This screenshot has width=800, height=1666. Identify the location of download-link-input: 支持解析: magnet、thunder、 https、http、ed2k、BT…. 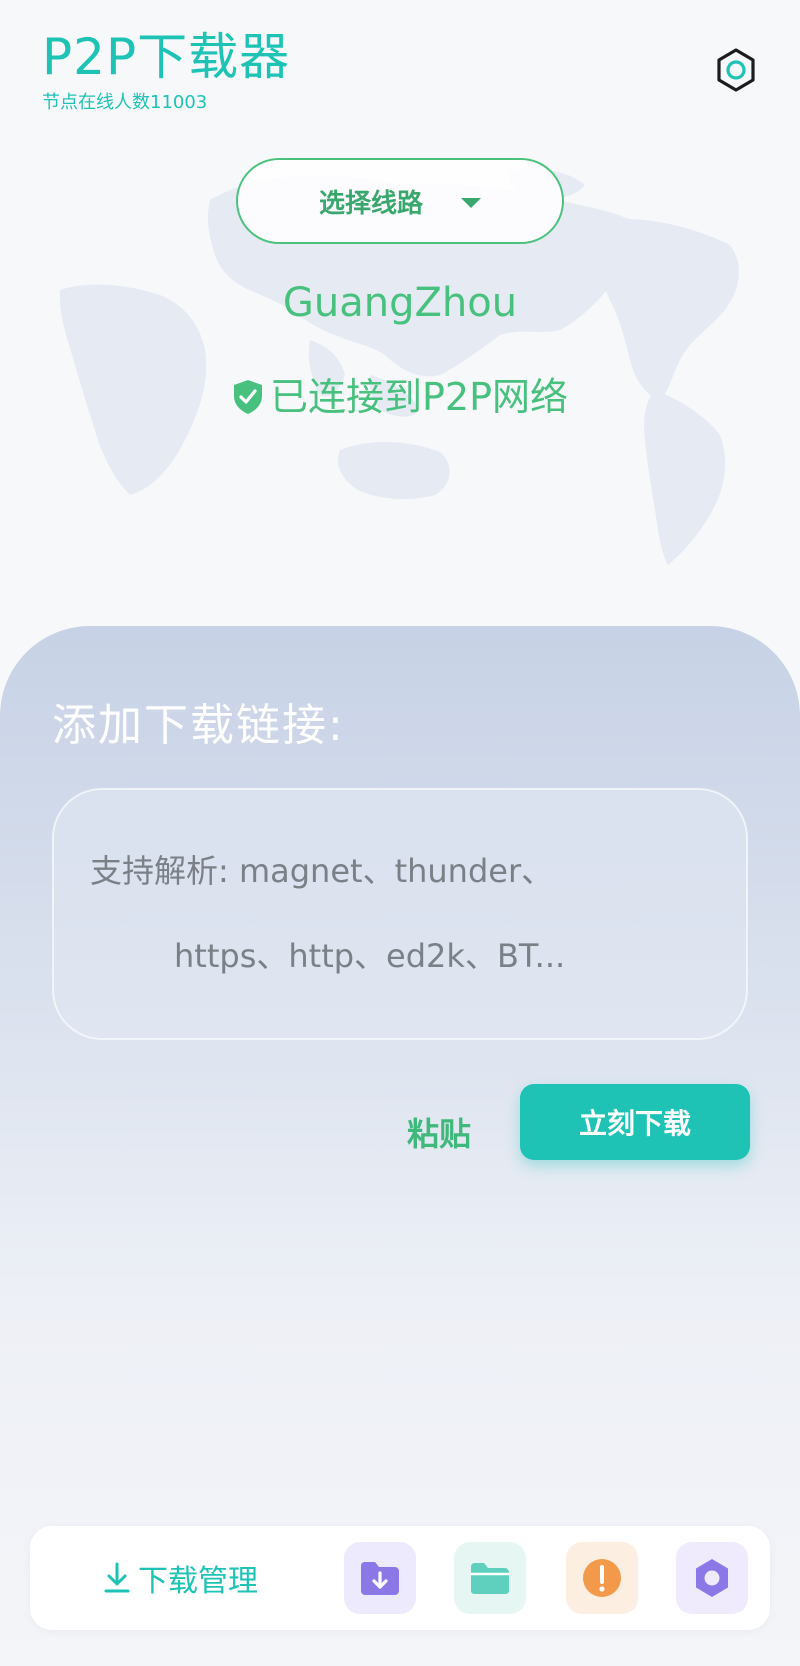
(400, 914).